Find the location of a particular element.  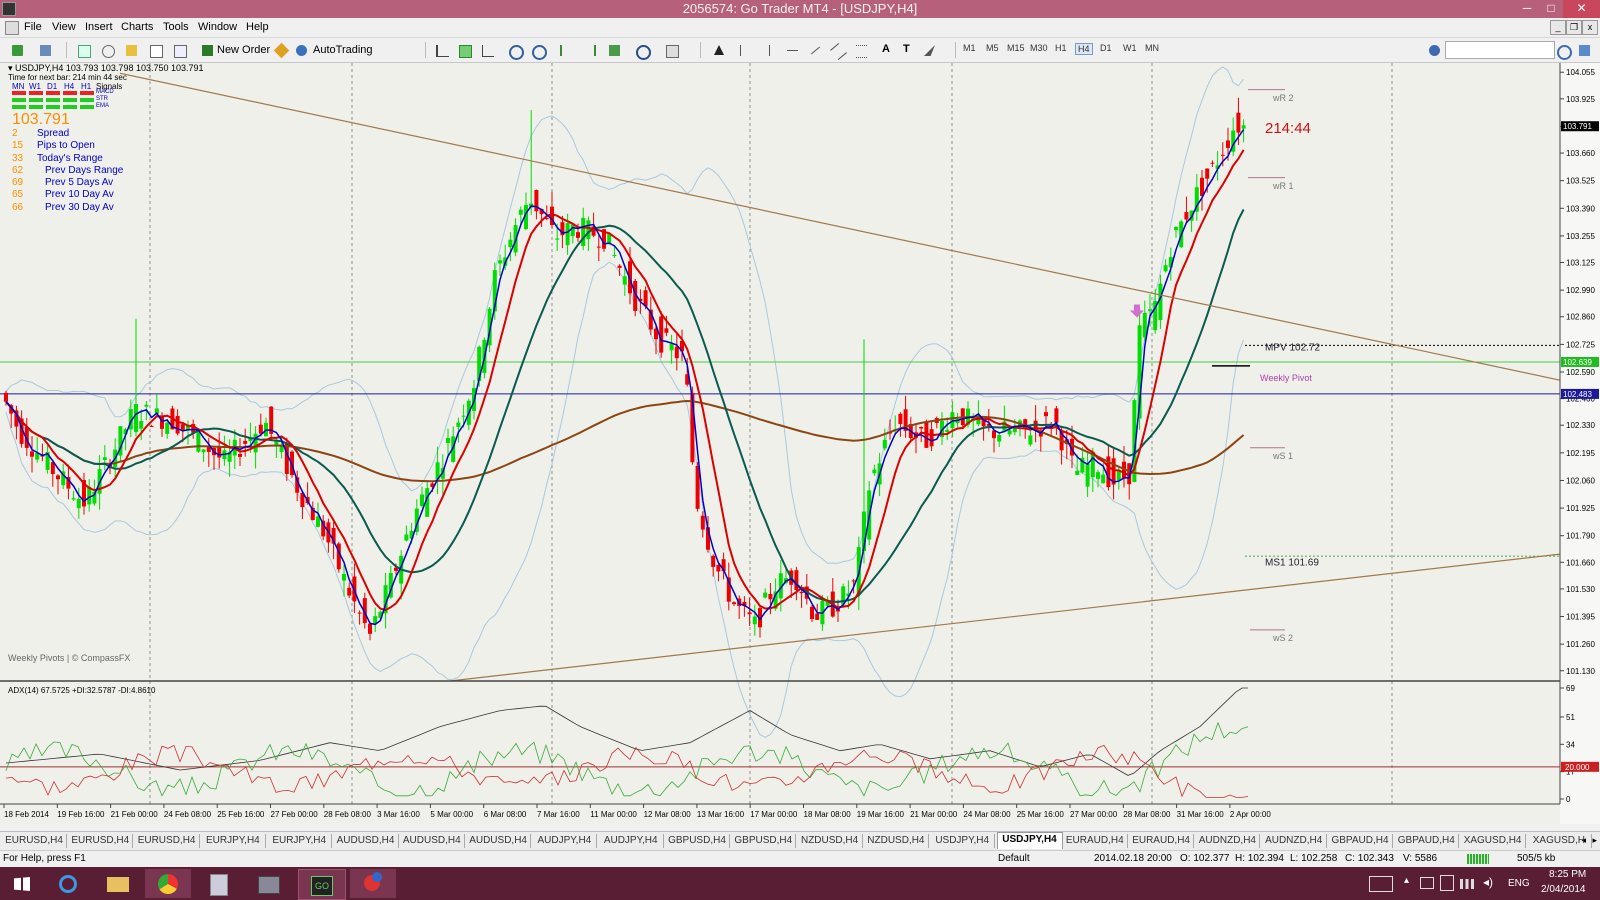

mailbox-button is located at coordinates (1585, 50).